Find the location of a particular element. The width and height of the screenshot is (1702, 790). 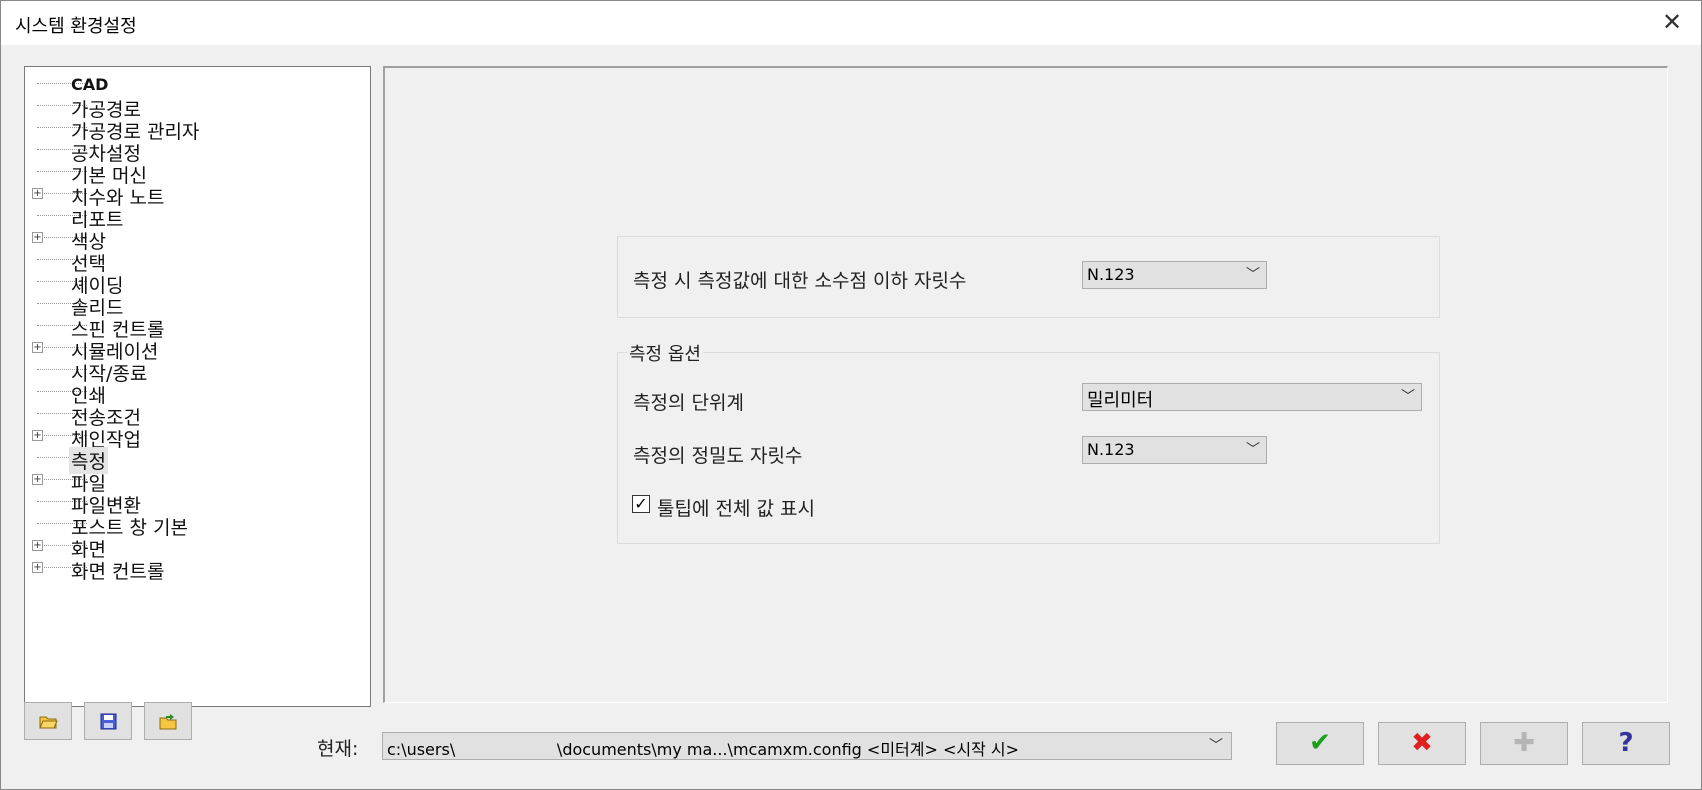

tree-item: 측정 is located at coordinates (195, 460).